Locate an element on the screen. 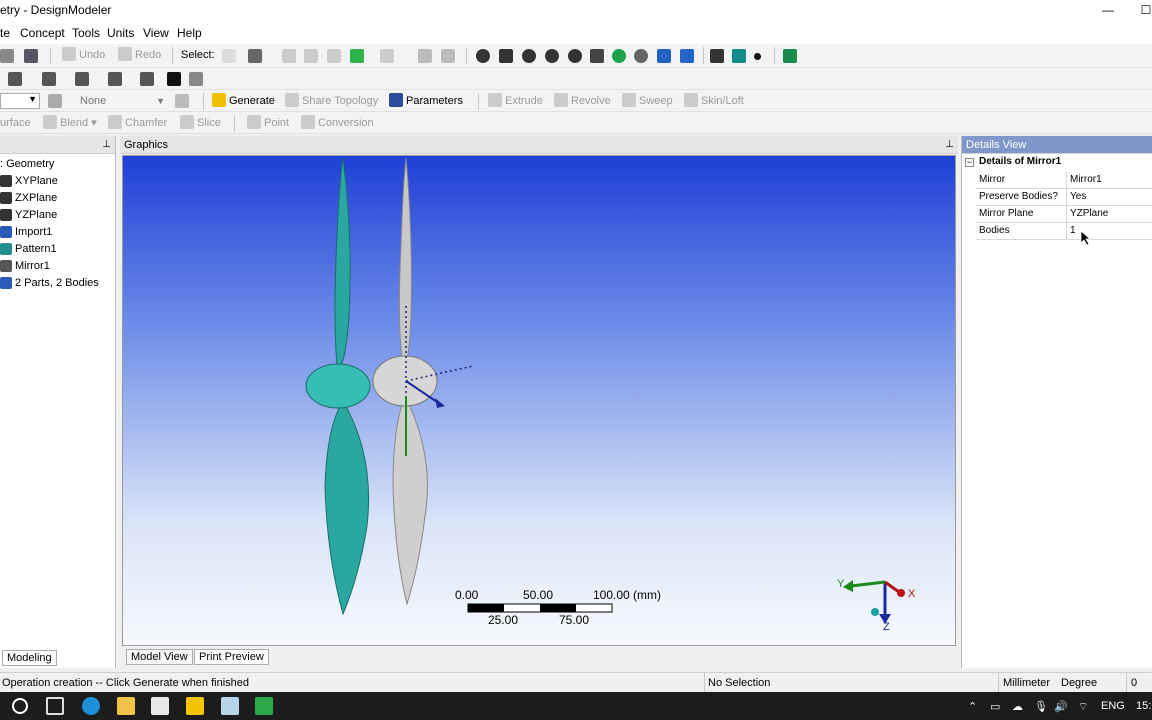 Image resolution: width=1152 pixels, height=720 pixels. details-row-mirror-plane: Mirror Plane YZPlane is located at coordinates (1064, 214).